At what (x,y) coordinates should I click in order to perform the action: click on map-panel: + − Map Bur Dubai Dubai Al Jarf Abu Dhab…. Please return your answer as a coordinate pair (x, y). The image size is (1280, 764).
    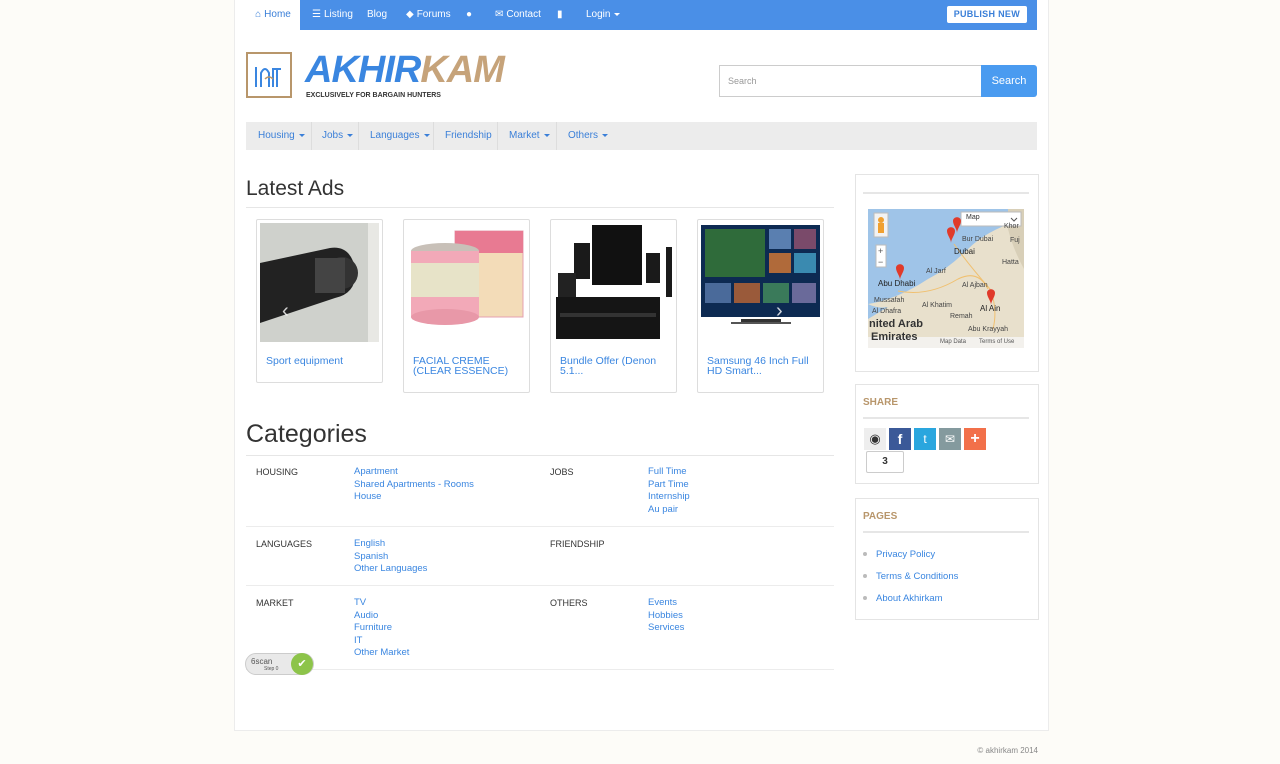
    Looking at the image, I should click on (947, 273).